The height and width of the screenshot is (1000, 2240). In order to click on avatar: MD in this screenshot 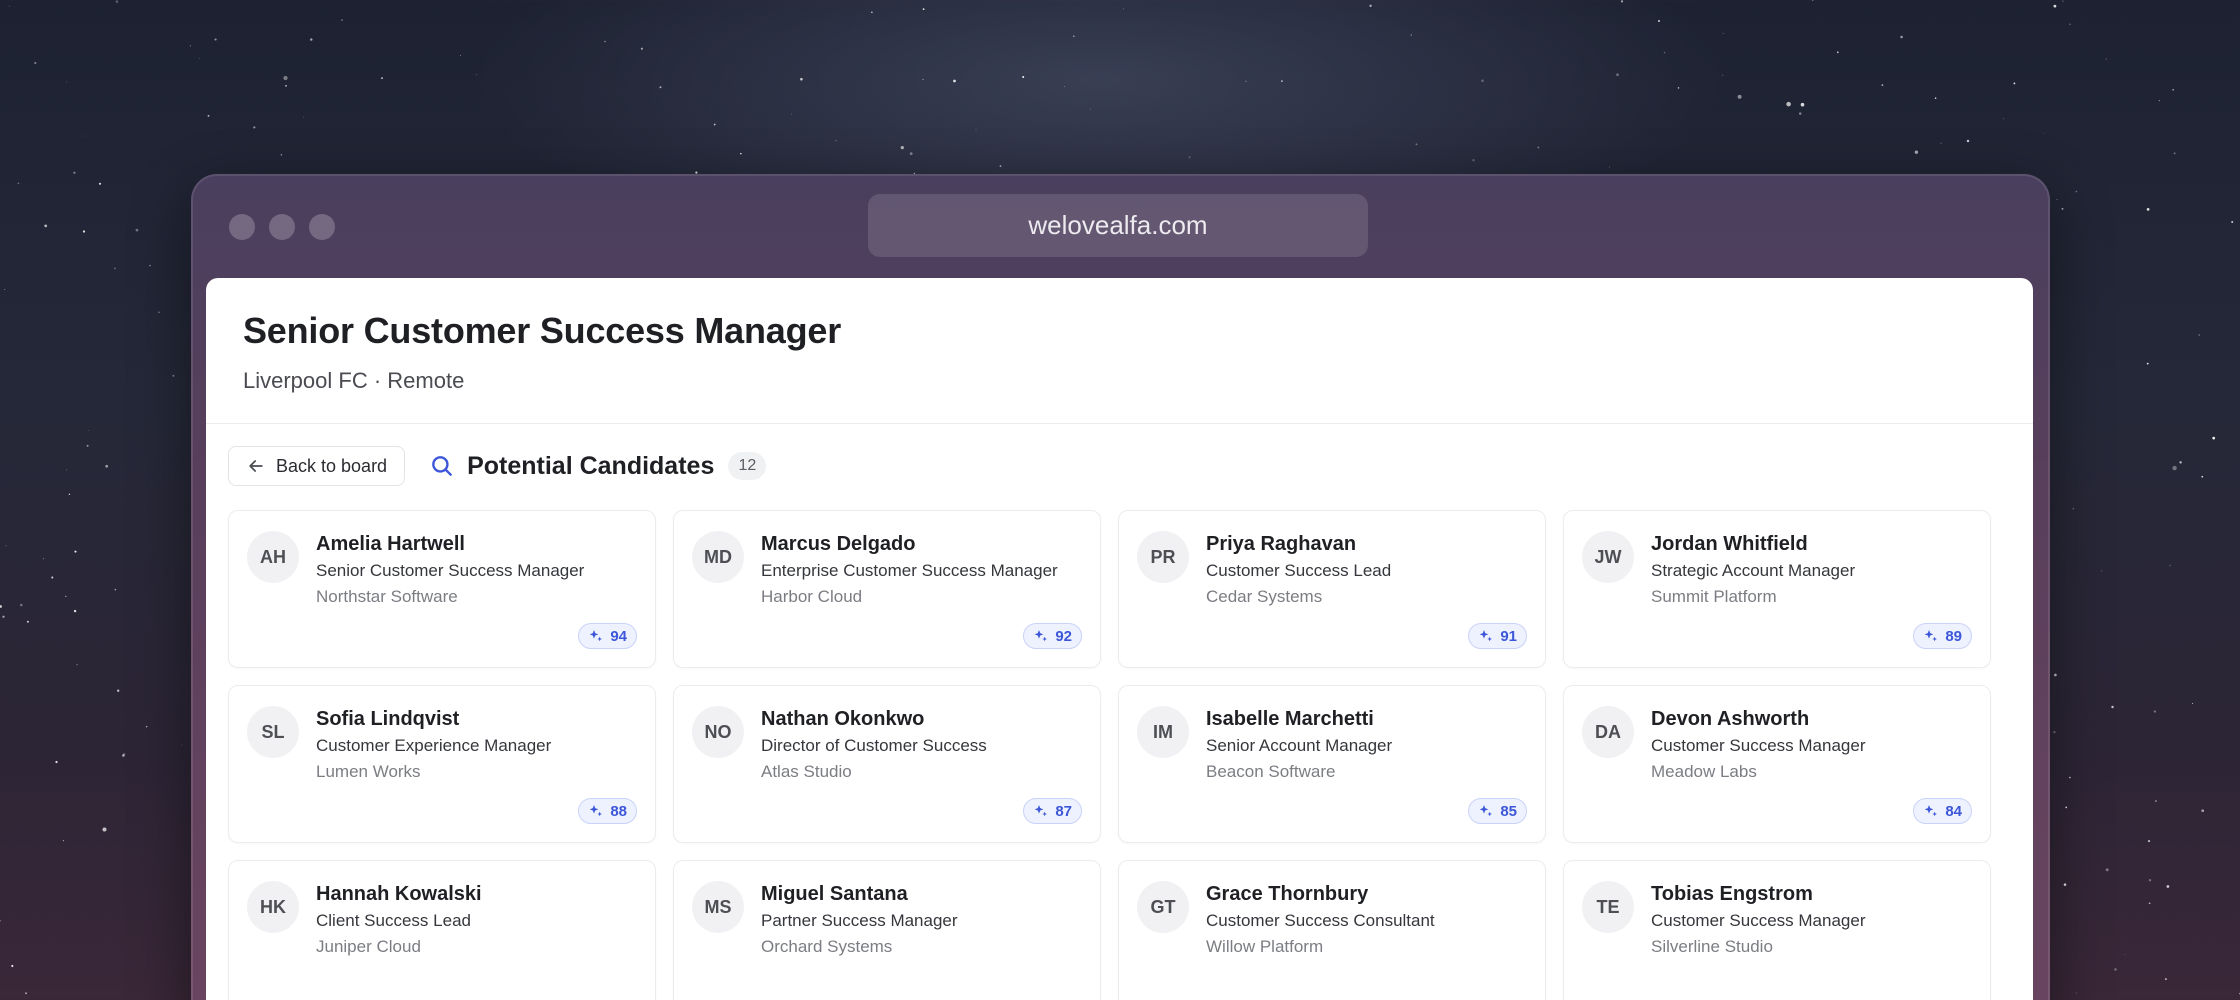, I will do `click(718, 557)`.